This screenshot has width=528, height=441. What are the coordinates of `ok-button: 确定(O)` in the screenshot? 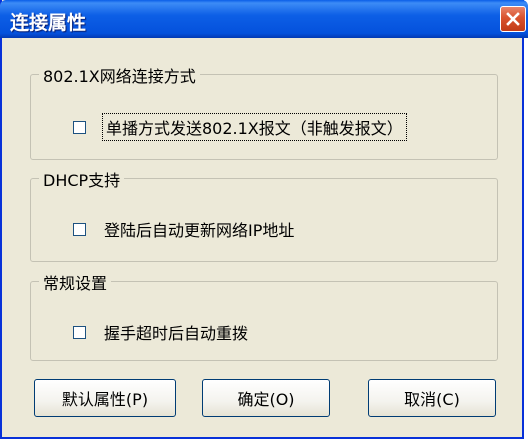 It's located at (266, 398).